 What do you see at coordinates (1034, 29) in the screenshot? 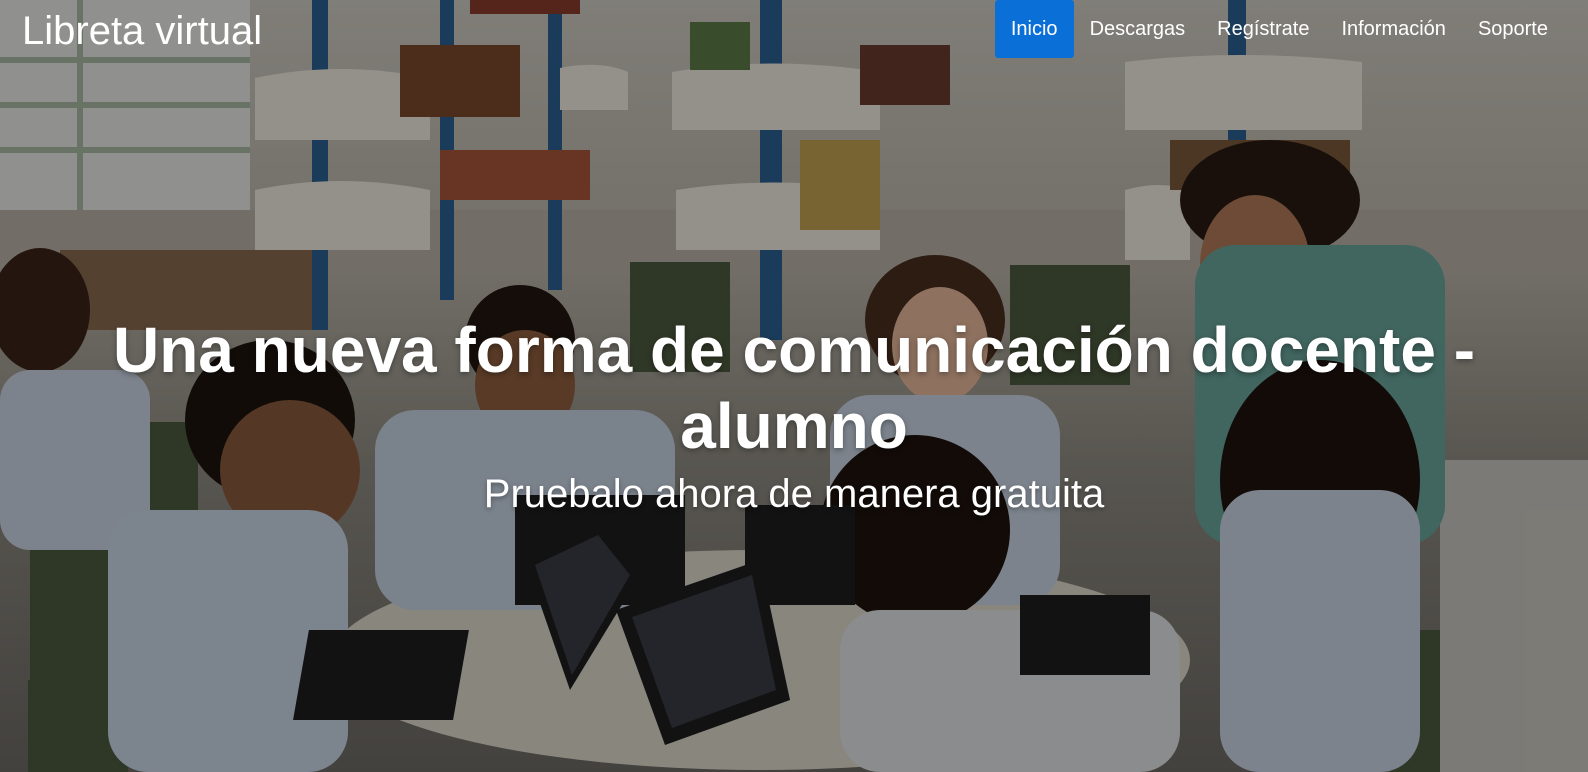
I see `nav-link-inicio: Inicio` at bounding box center [1034, 29].